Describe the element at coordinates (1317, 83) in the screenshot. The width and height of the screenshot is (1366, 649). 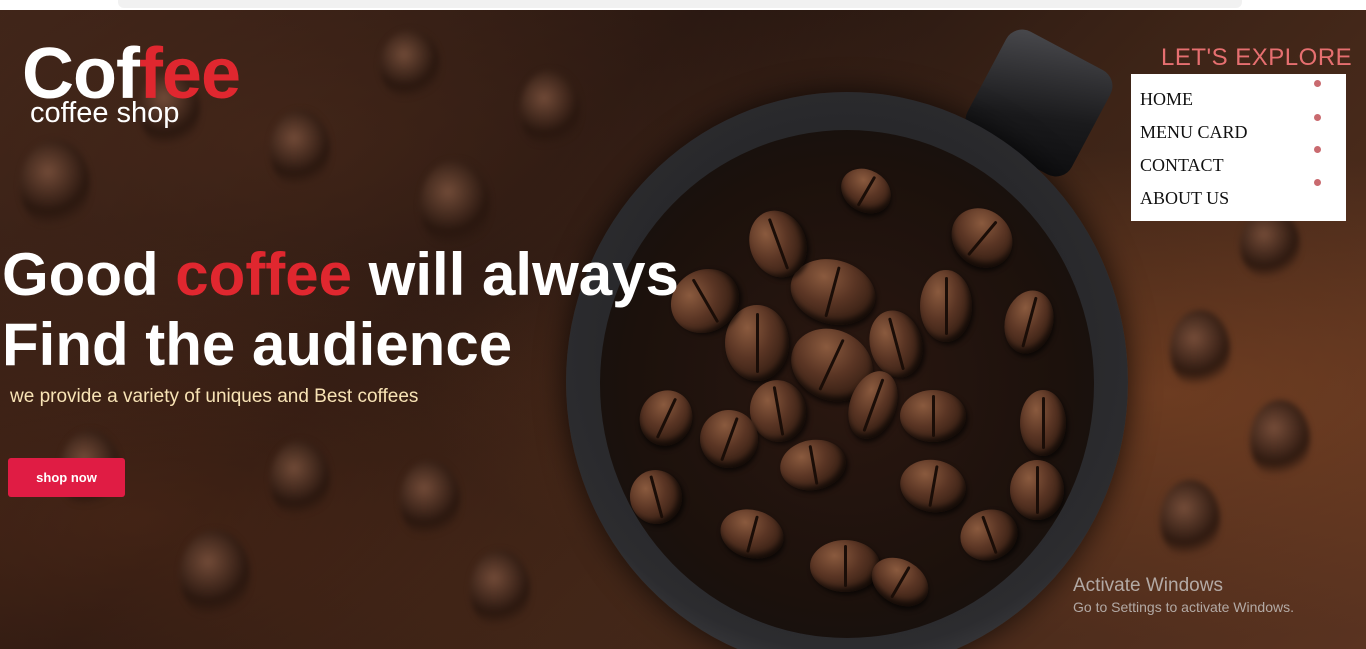
I see `nav-bullet-home` at that location.